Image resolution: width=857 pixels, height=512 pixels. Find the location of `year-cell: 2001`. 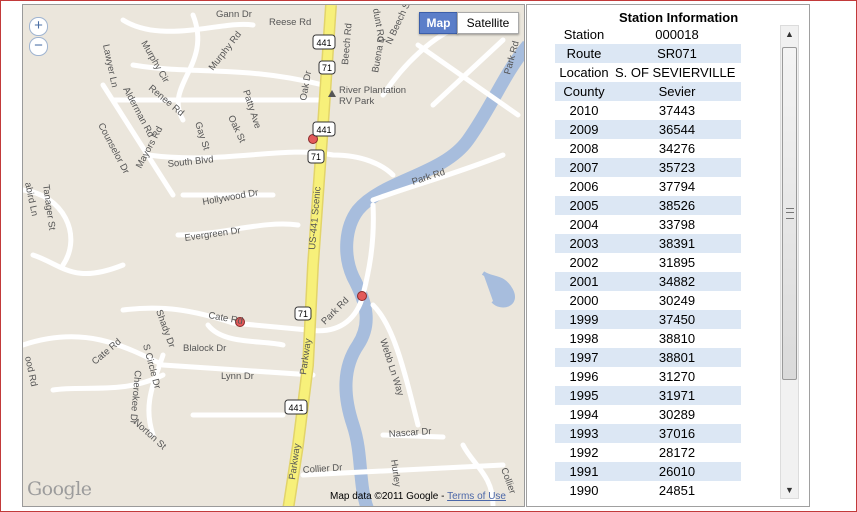

year-cell: 2001 is located at coordinates (584, 281).